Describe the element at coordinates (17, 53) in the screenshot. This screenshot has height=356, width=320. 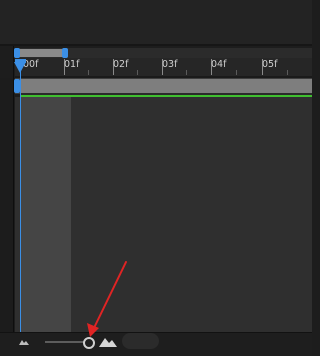
I see `work-area-start-handle` at that location.